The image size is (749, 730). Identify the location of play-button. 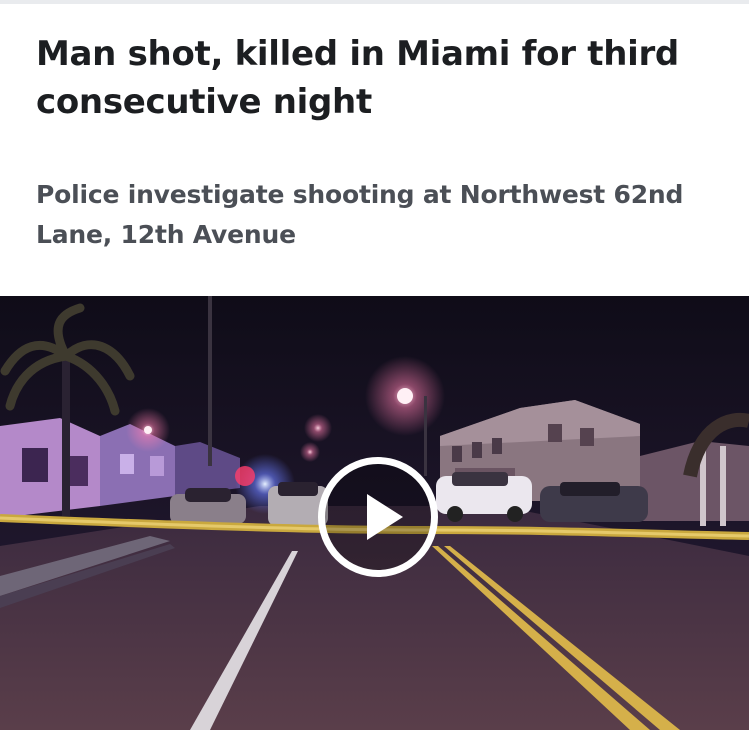
(378, 517).